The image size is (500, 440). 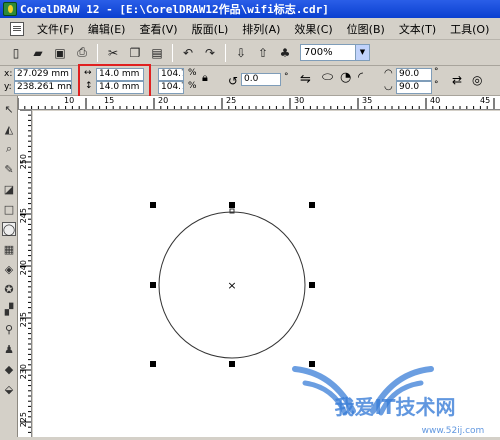 I want to click on interactive-fill-tool-icon: ⬙, so click(x=9, y=389).